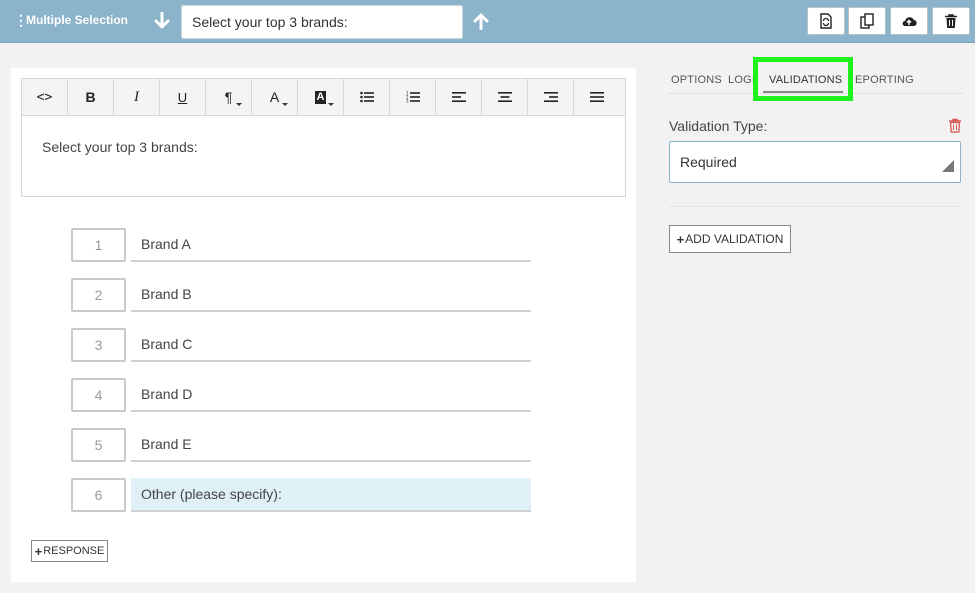  I want to click on code-icon: <>, so click(44, 97).